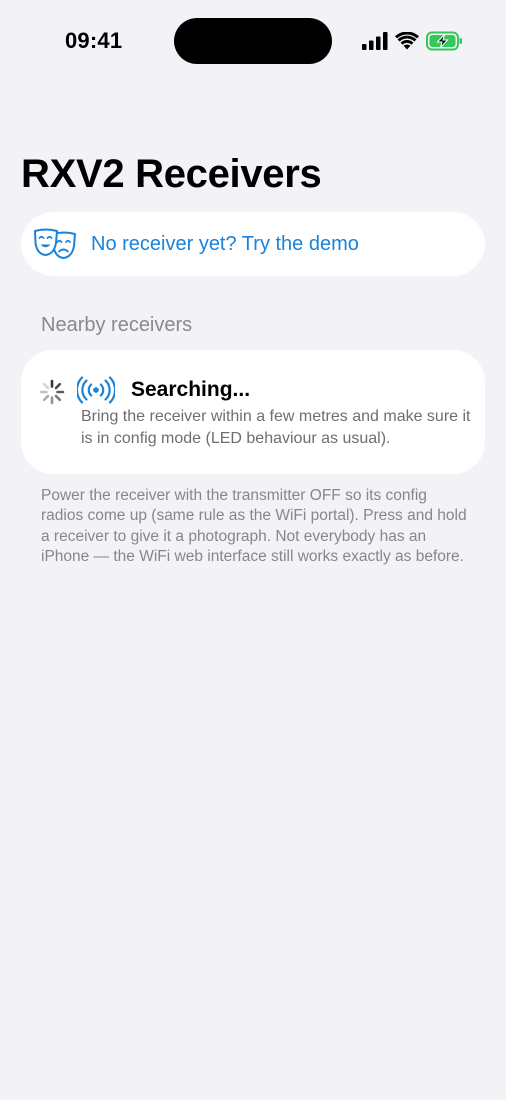  I want to click on page-title: RXV2 Receivers, so click(171, 174).